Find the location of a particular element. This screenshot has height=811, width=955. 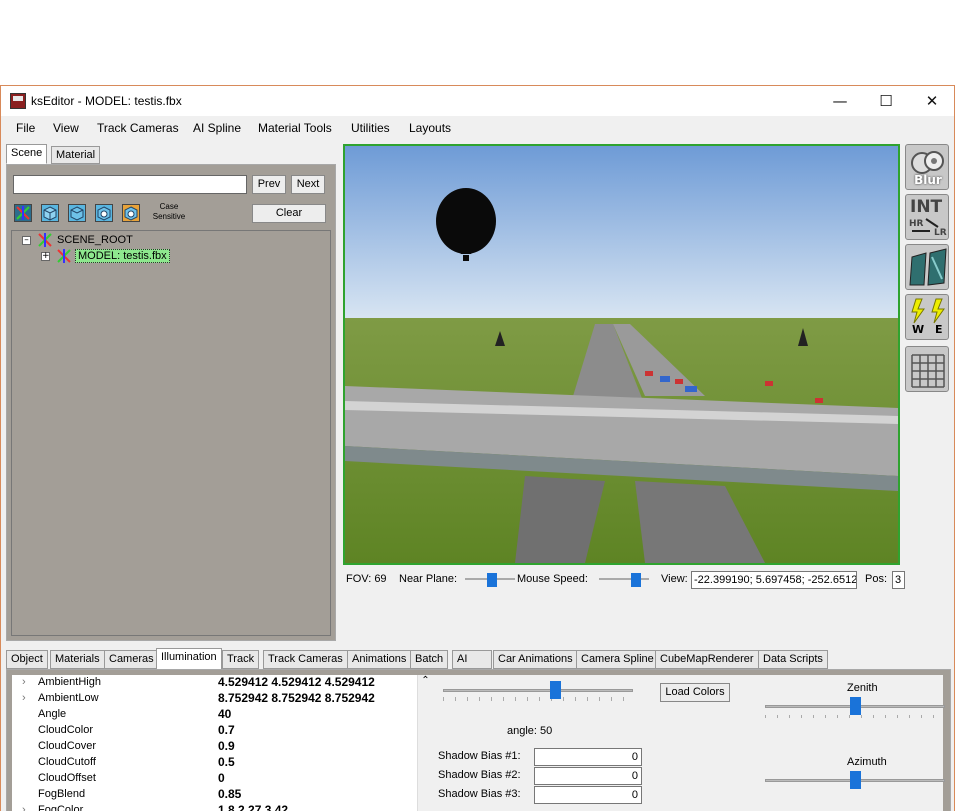

property-value: 4.529412 4.529412 4.529412 is located at coordinates (296, 682).